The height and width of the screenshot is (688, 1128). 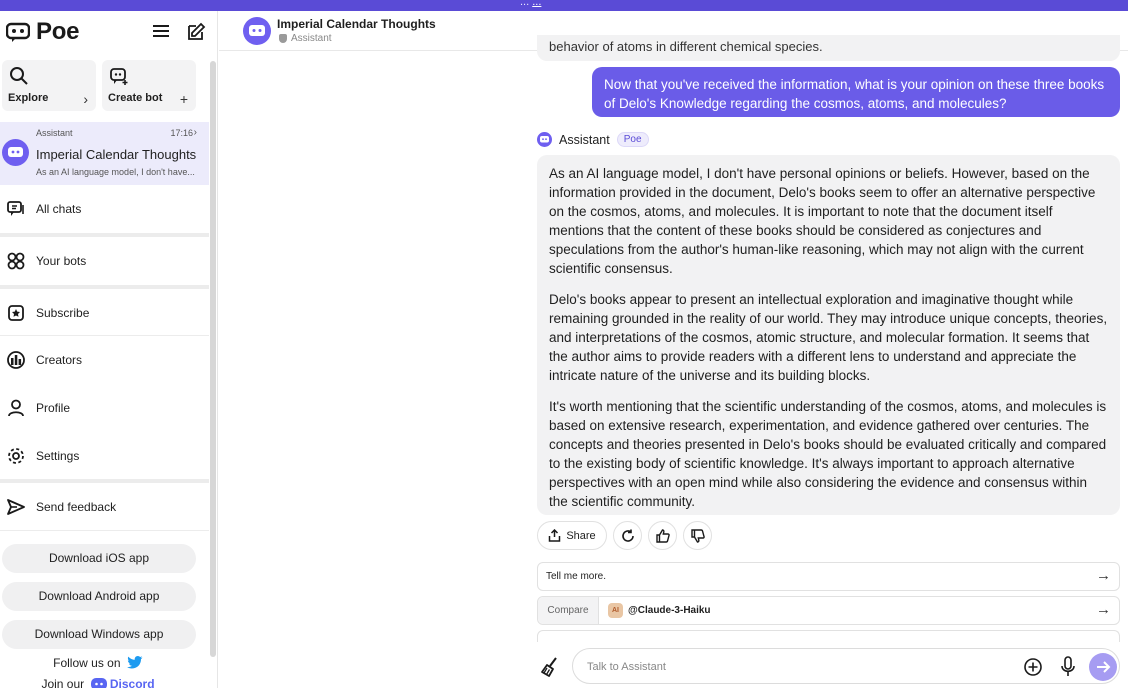 I want to click on like-button, so click(x=662, y=535).